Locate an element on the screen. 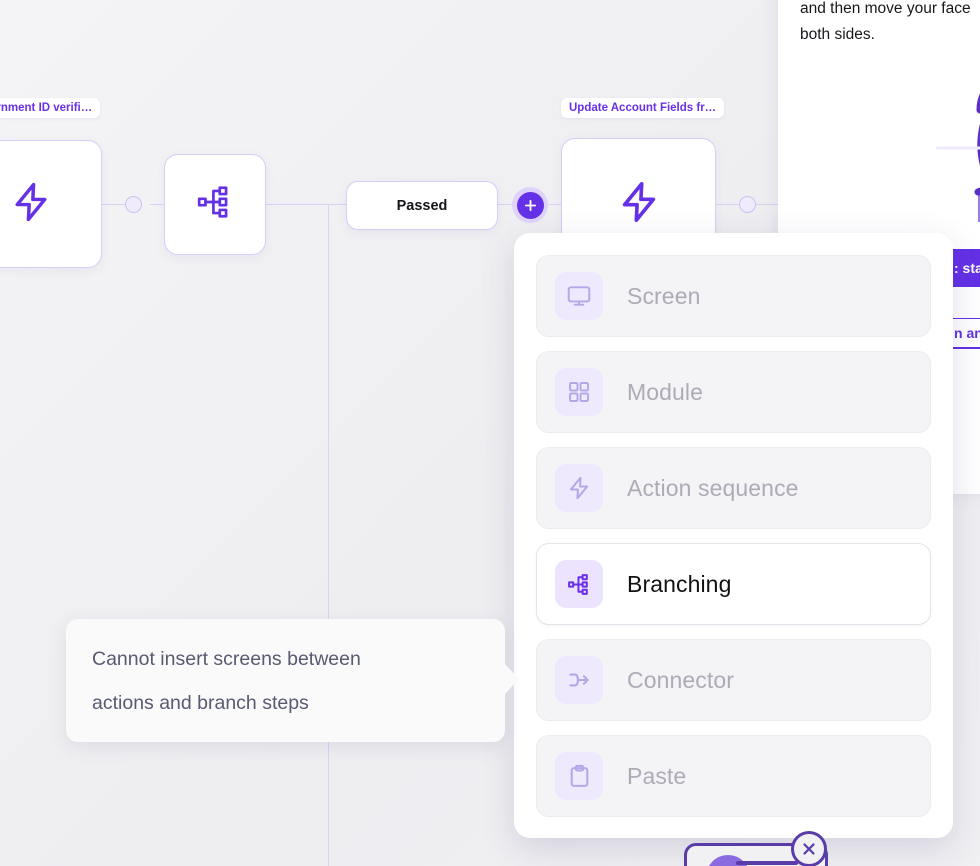  connector-icon is located at coordinates (579, 680).